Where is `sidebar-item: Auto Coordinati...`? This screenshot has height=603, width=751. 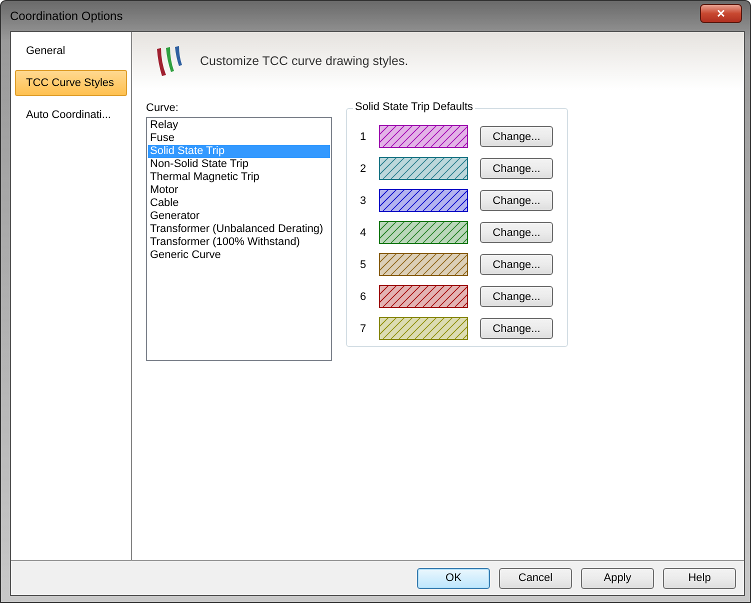 sidebar-item: Auto Coordinati... is located at coordinates (71, 115).